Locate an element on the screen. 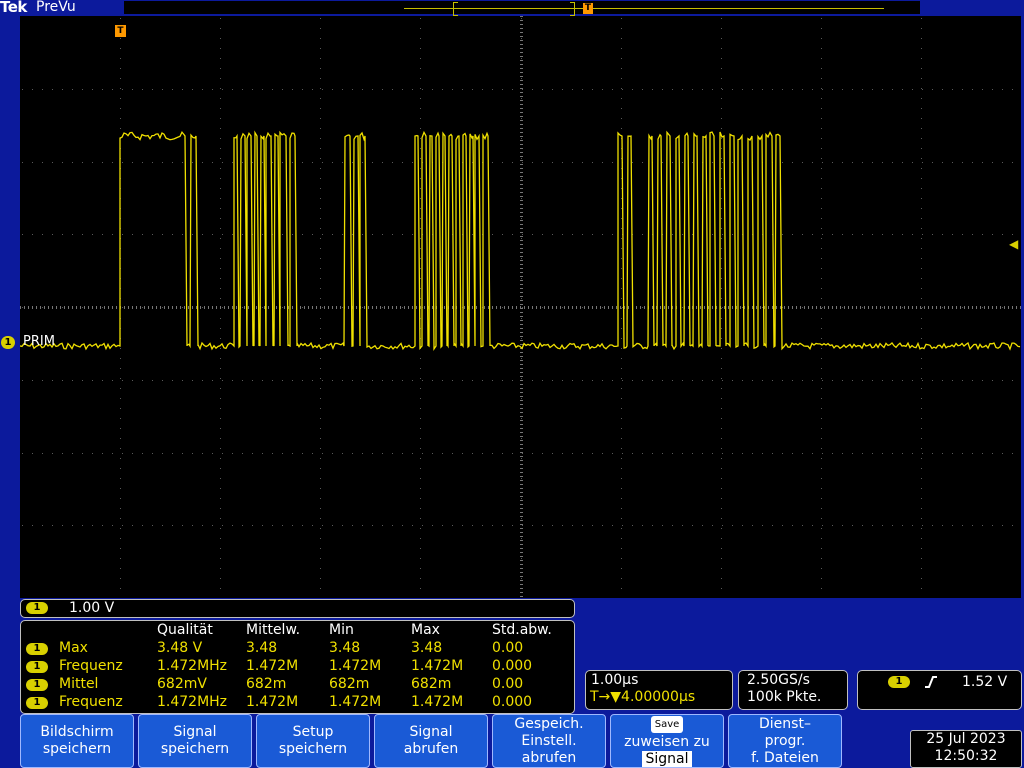 This screenshot has height=768, width=1024. softkey-label: Einstell. is located at coordinates (549, 740).